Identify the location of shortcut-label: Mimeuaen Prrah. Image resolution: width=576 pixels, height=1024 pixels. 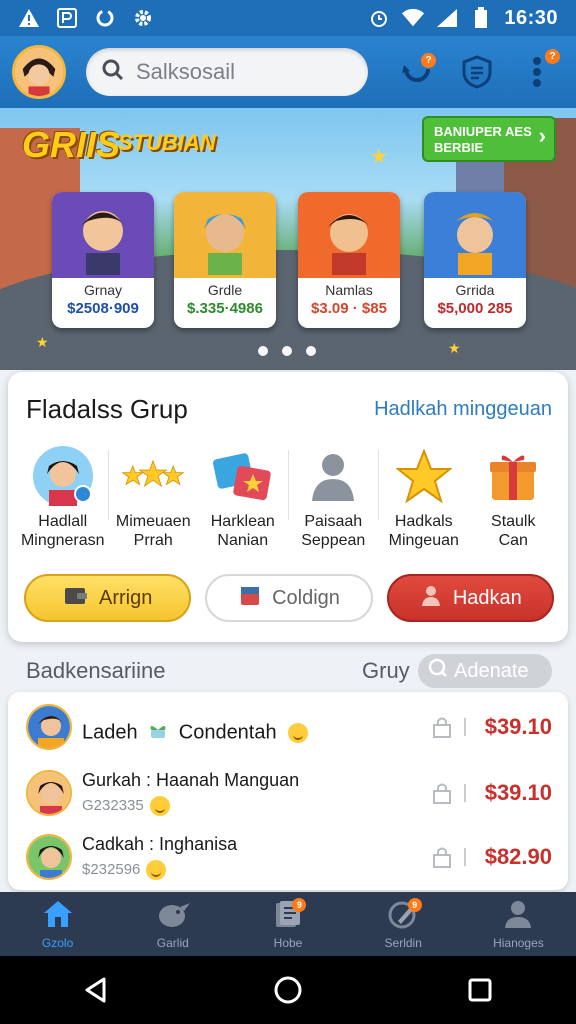
(153, 531).